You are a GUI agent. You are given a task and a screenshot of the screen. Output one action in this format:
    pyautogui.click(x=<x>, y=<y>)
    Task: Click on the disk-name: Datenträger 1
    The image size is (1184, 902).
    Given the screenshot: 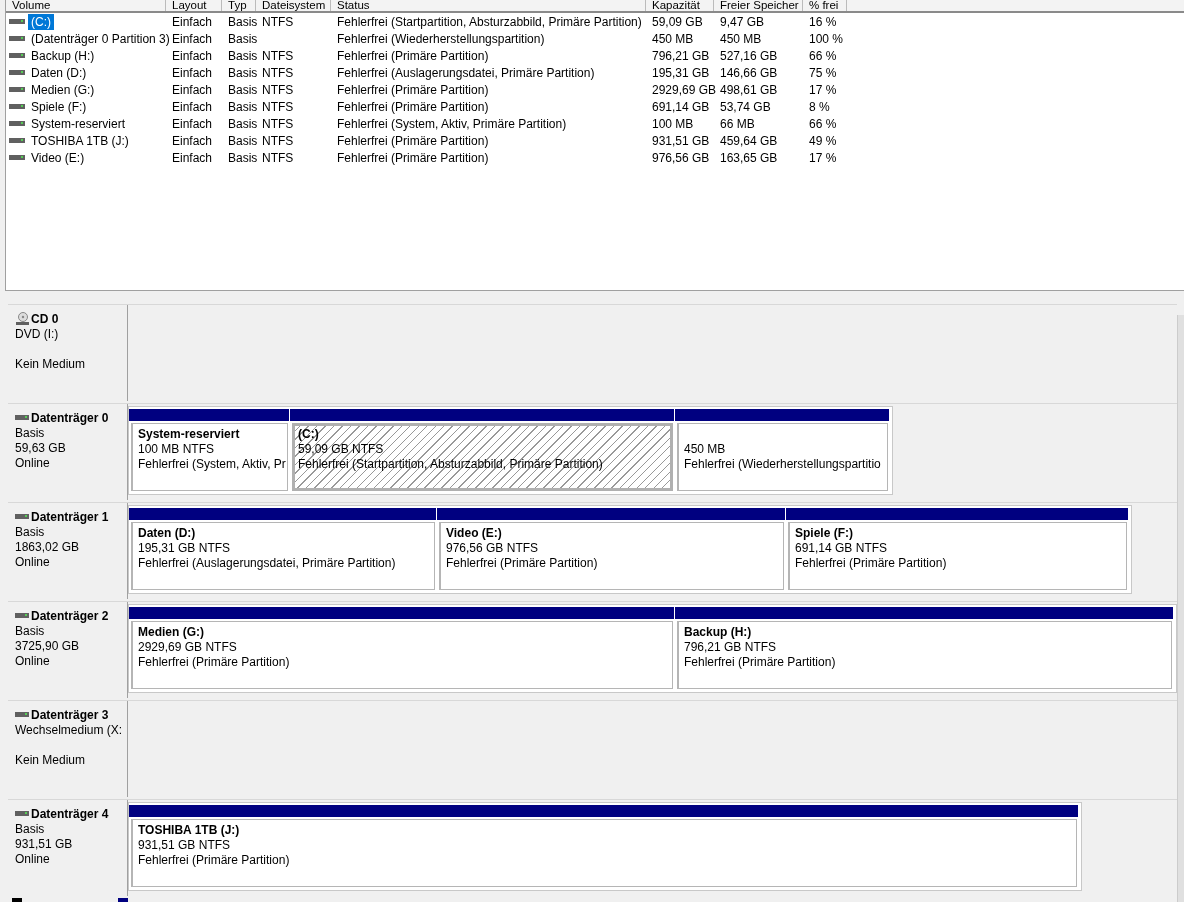 What is the action you would take?
    pyautogui.click(x=70, y=517)
    